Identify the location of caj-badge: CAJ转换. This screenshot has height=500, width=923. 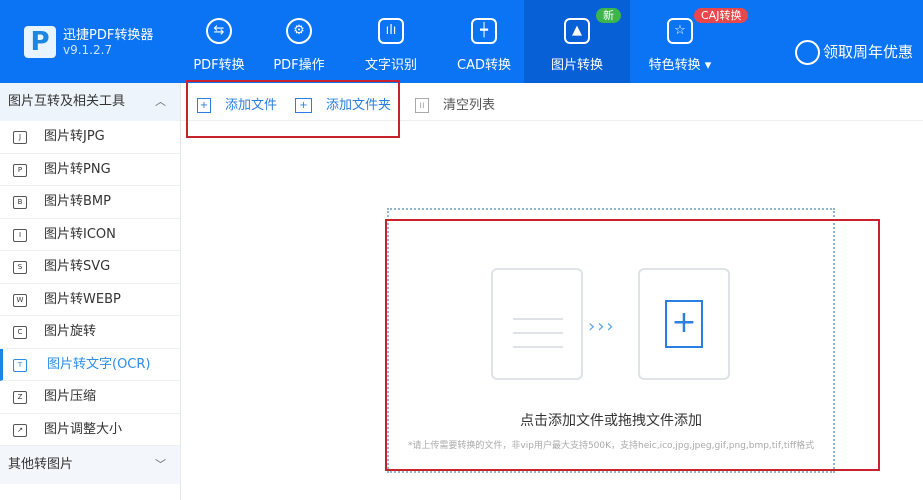
(721, 15).